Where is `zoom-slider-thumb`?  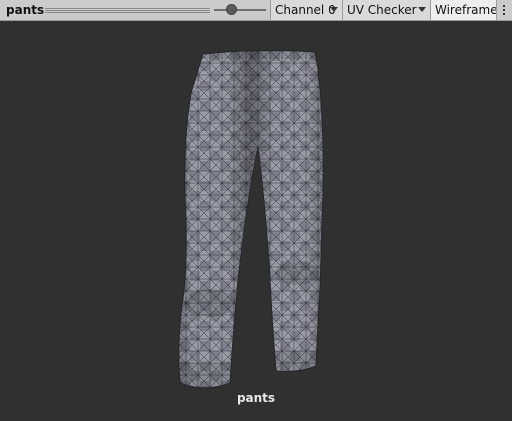 zoom-slider-thumb is located at coordinates (231, 9).